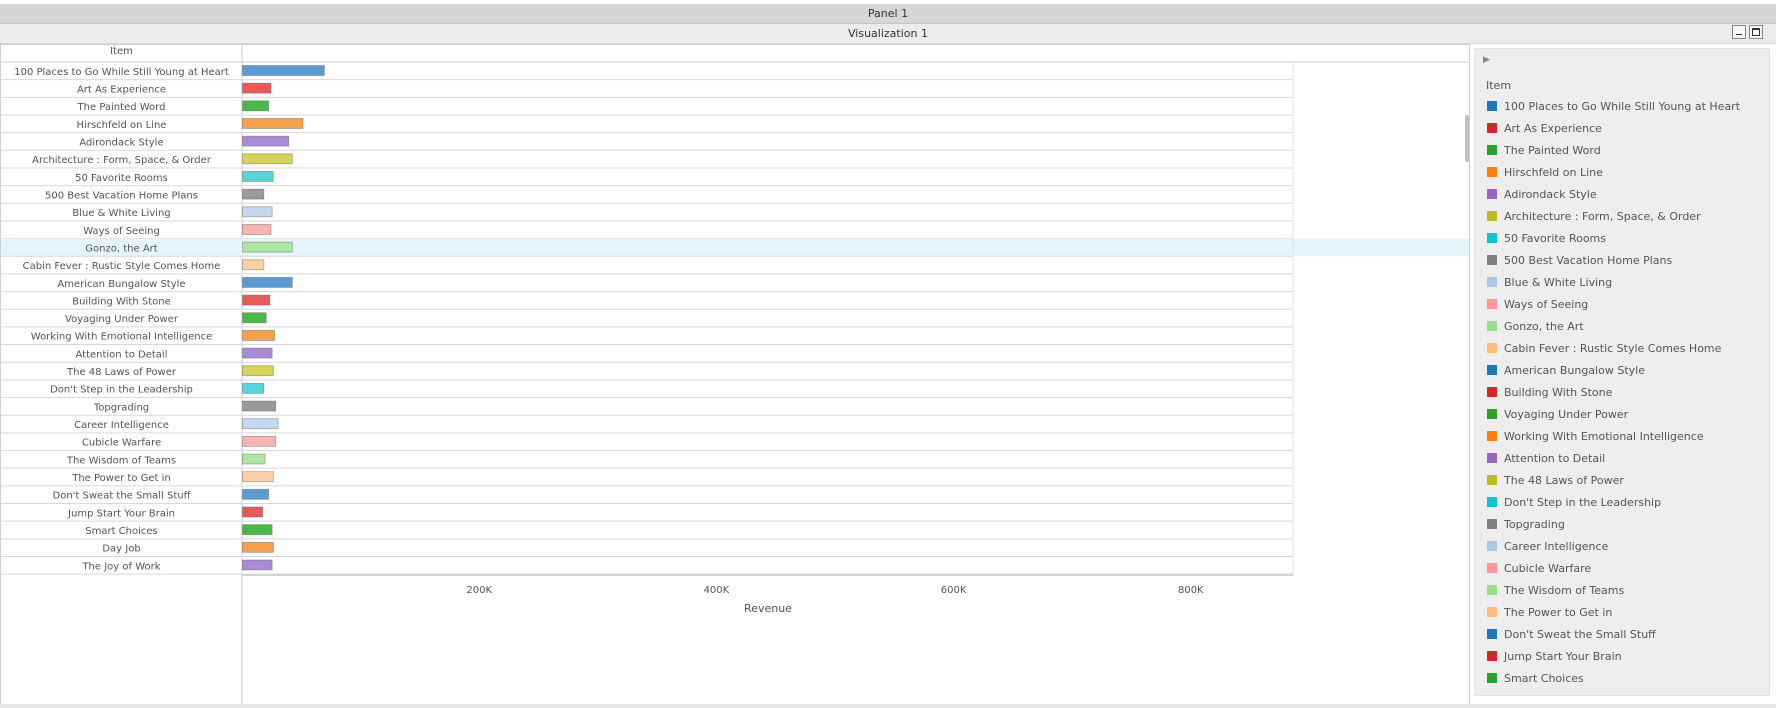 The width and height of the screenshot is (1776, 708). I want to click on category-label: Don't Step in the Leadership, so click(121, 390).